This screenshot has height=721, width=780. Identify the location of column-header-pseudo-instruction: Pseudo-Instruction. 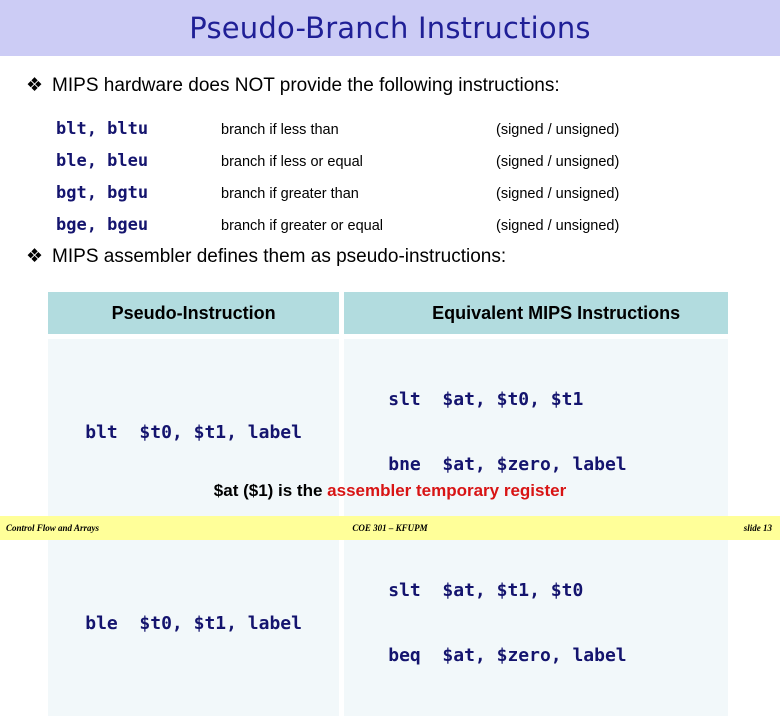
(194, 313).